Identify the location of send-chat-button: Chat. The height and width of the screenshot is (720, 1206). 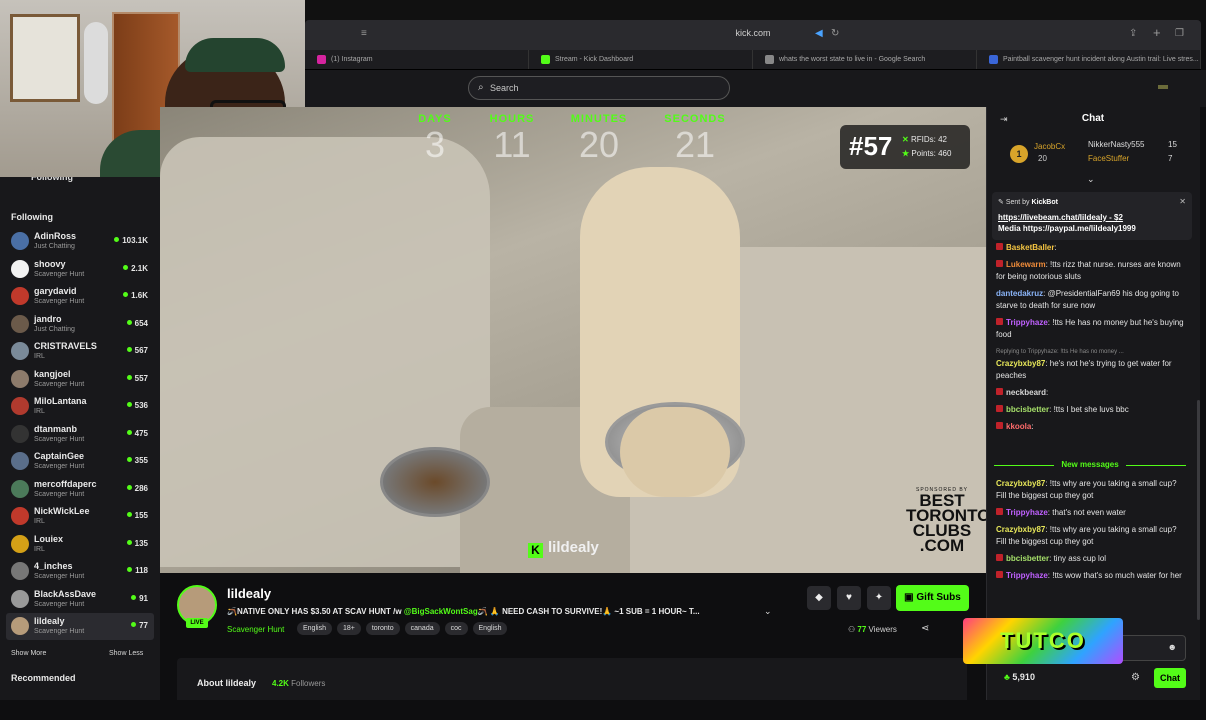
(1170, 678).